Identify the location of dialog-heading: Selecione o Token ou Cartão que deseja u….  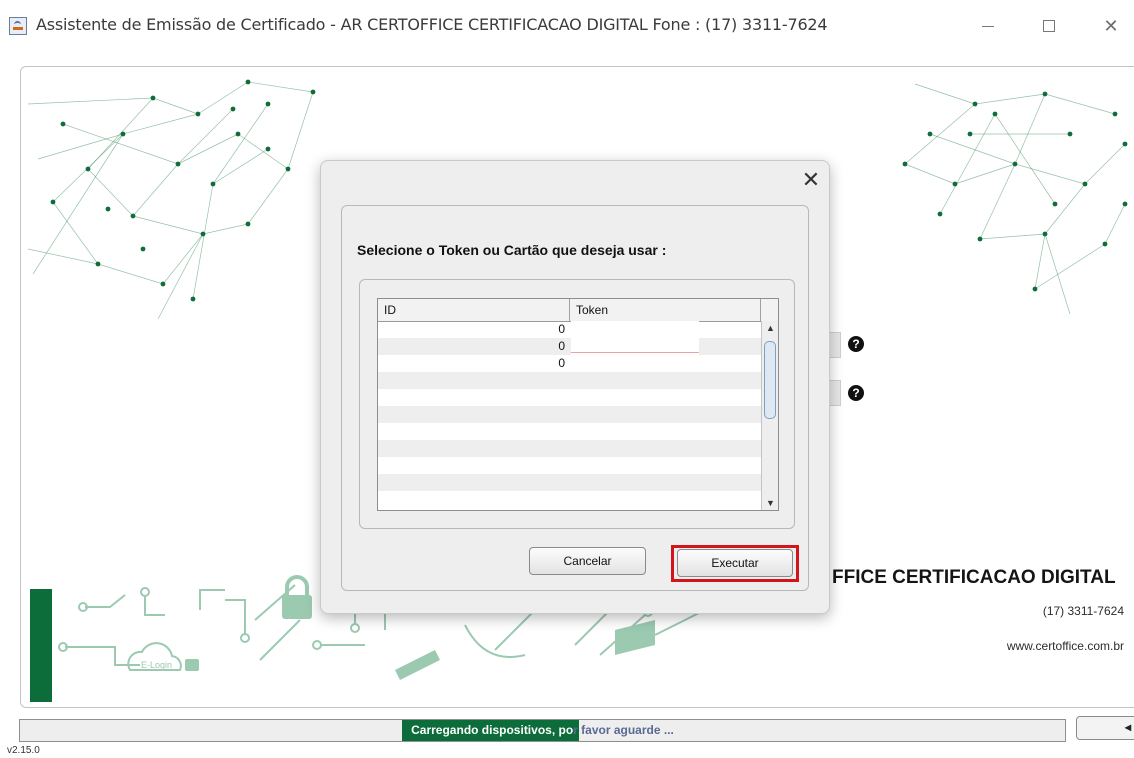
(512, 250).